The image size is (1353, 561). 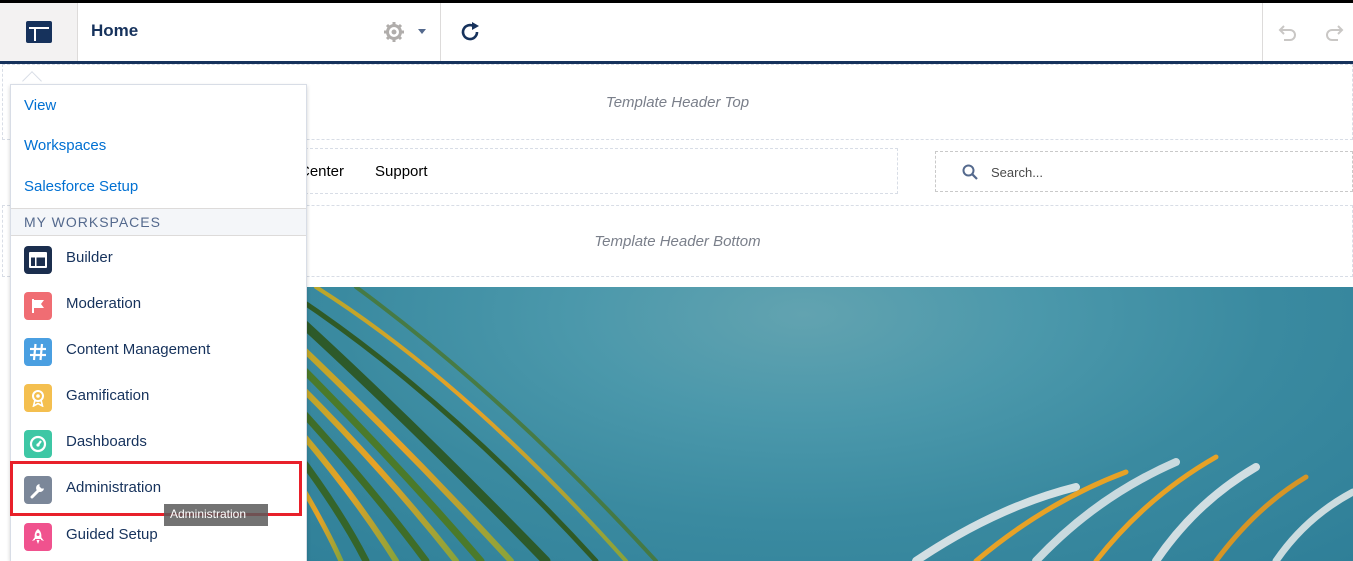 I want to click on workspace-label: Administration, so click(x=114, y=487).